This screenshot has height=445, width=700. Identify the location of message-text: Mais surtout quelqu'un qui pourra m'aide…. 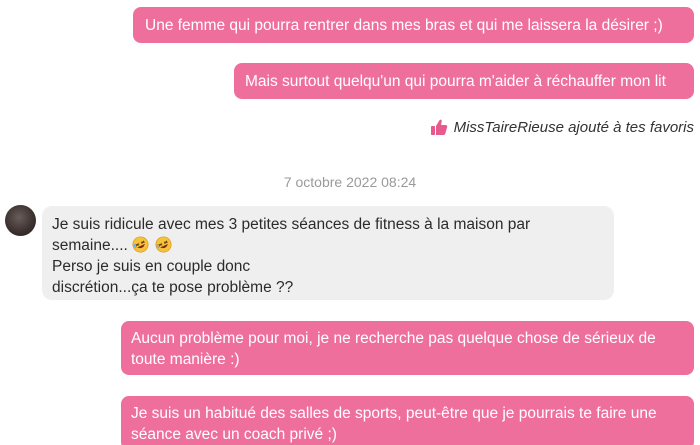
(455, 81).